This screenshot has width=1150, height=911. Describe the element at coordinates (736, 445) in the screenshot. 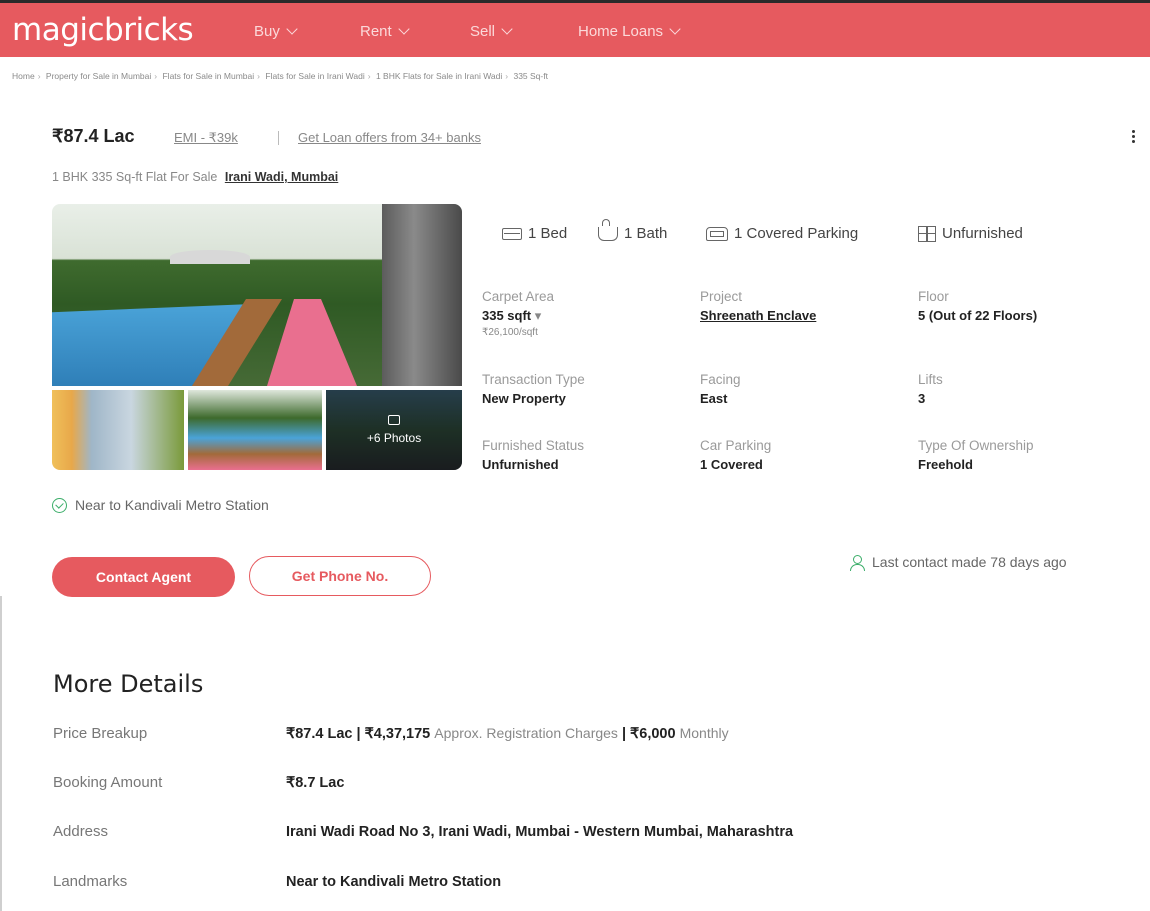

I see `summary-label: Car Parking` at that location.